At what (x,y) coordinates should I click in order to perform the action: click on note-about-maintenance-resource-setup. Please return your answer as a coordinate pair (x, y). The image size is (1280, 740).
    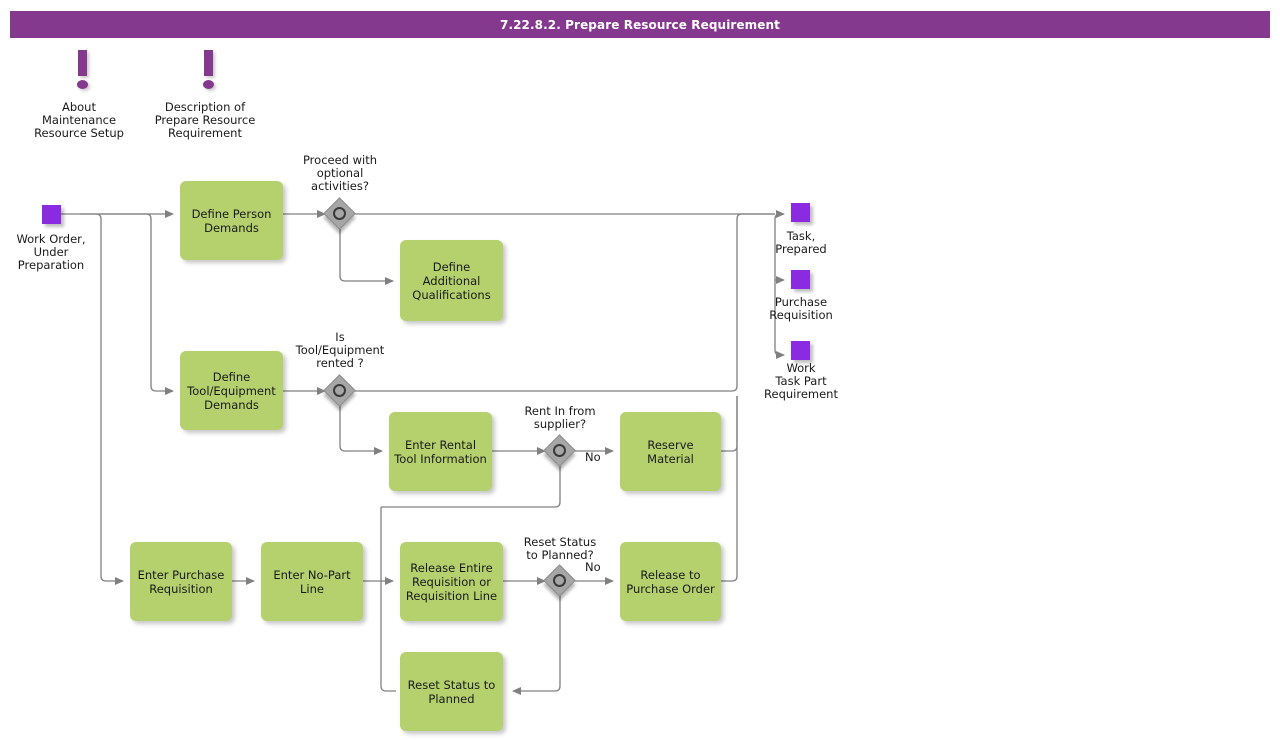
    Looking at the image, I should click on (83, 70).